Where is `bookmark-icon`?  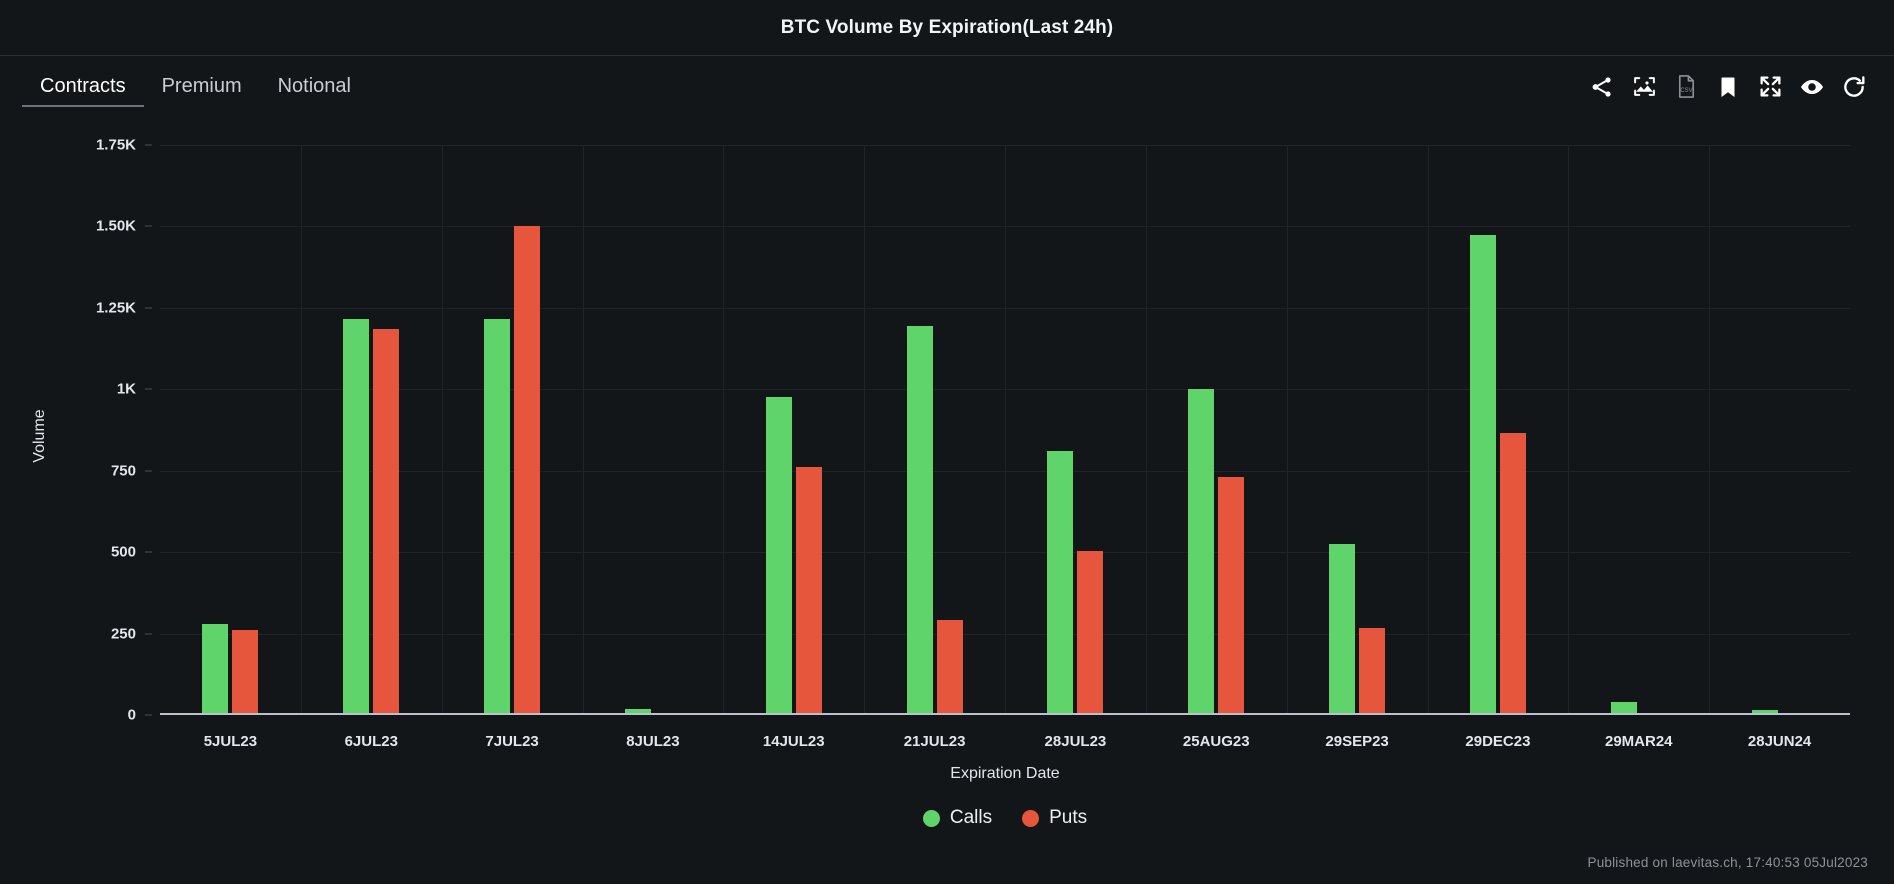 bookmark-icon is located at coordinates (1728, 87).